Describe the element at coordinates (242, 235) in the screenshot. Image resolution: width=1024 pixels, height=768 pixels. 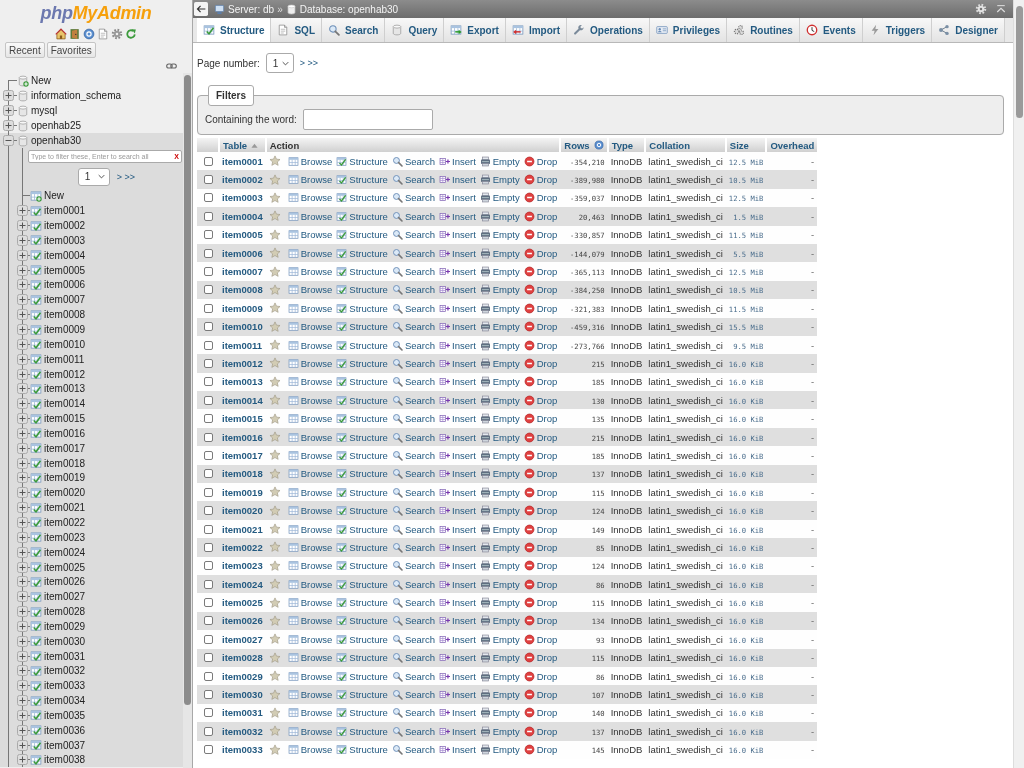
I see `table-name-link: item0005` at that location.